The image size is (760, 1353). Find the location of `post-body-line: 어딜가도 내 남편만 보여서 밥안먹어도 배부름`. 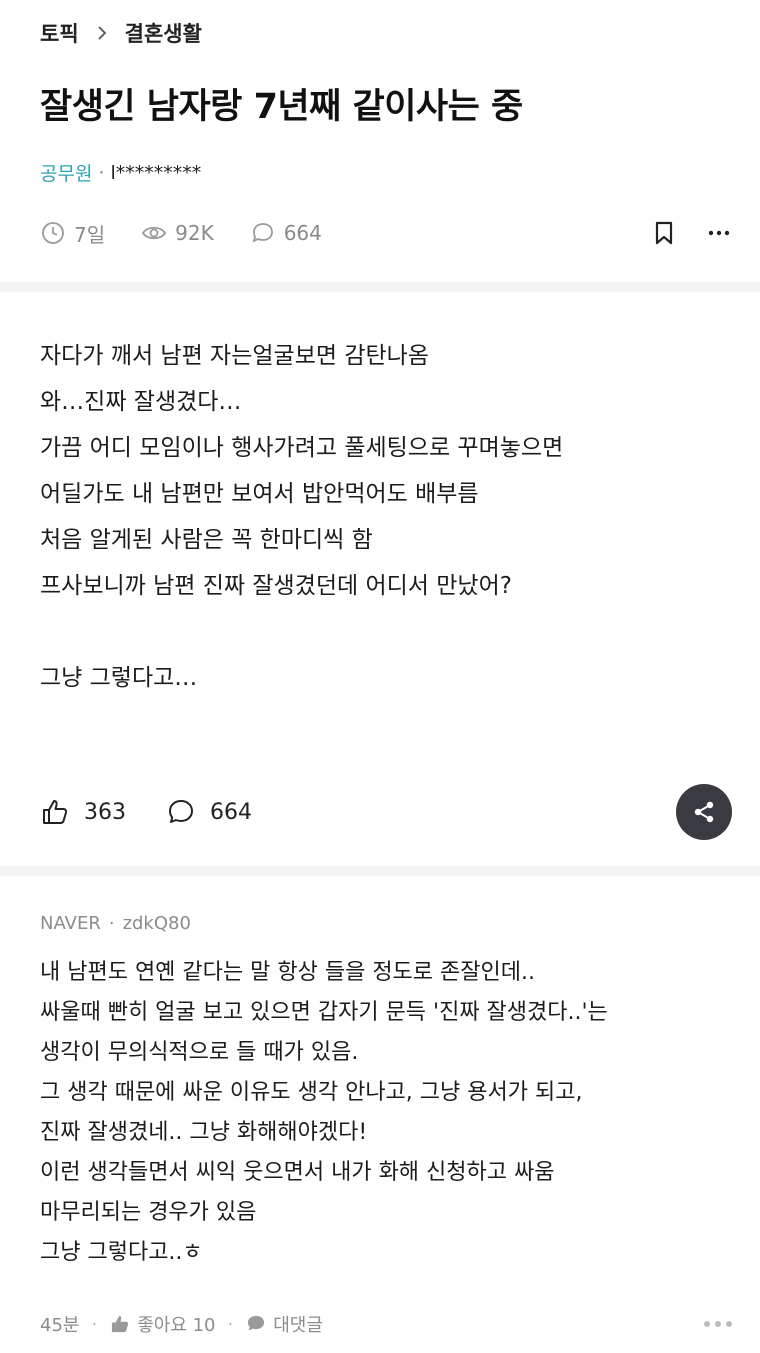

post-body-line: 어딜가도 내 남편만 보여서 밥안먹어도 배부름 is located at coordinates (259, 494).